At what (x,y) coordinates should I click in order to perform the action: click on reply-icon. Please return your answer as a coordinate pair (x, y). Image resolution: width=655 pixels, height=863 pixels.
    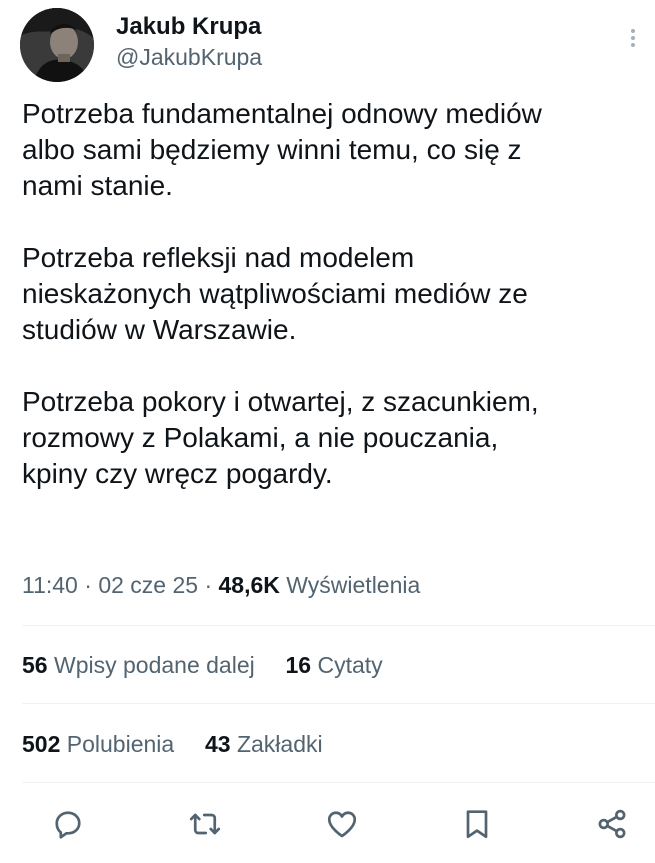
    Looking at the image, I should click on (68, 825).